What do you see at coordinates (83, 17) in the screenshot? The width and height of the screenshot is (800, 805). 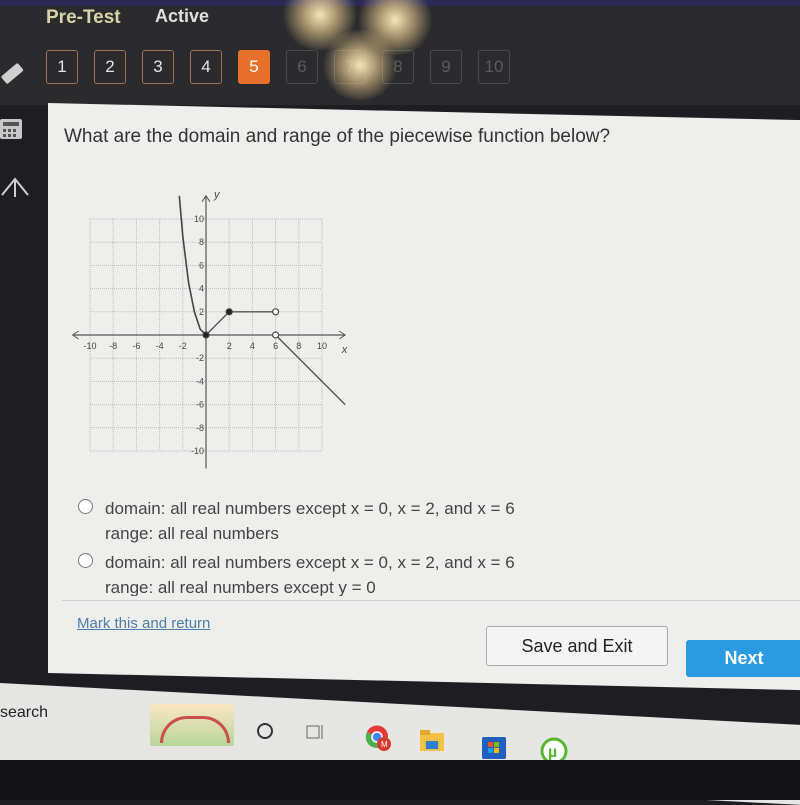 I see `test-title: Pre-Test` at bounding box center [83, 17].